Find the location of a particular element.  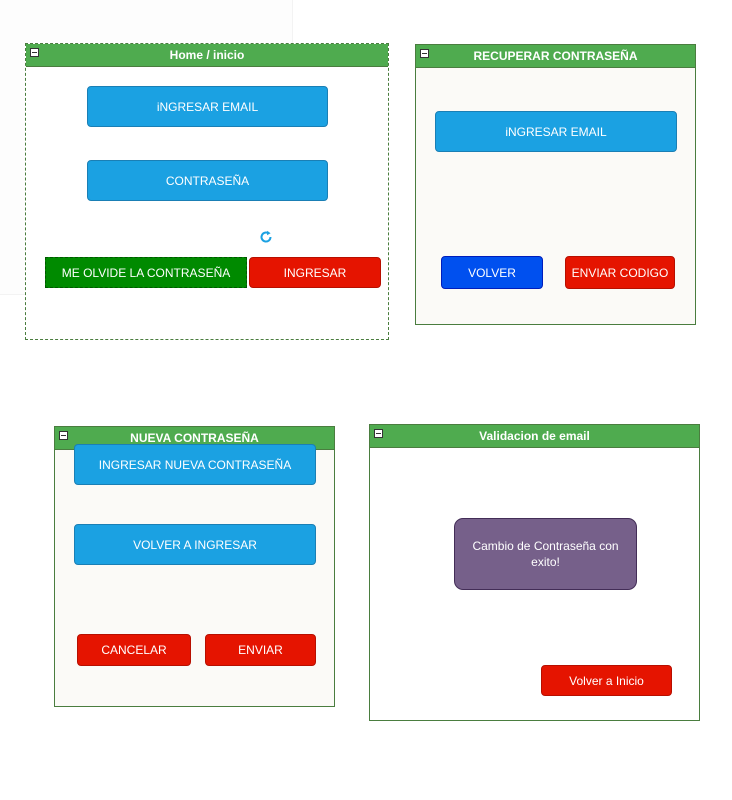

repeat-password-input-button: VOLVER A INGRESAR is located at coordinates (195, 544).